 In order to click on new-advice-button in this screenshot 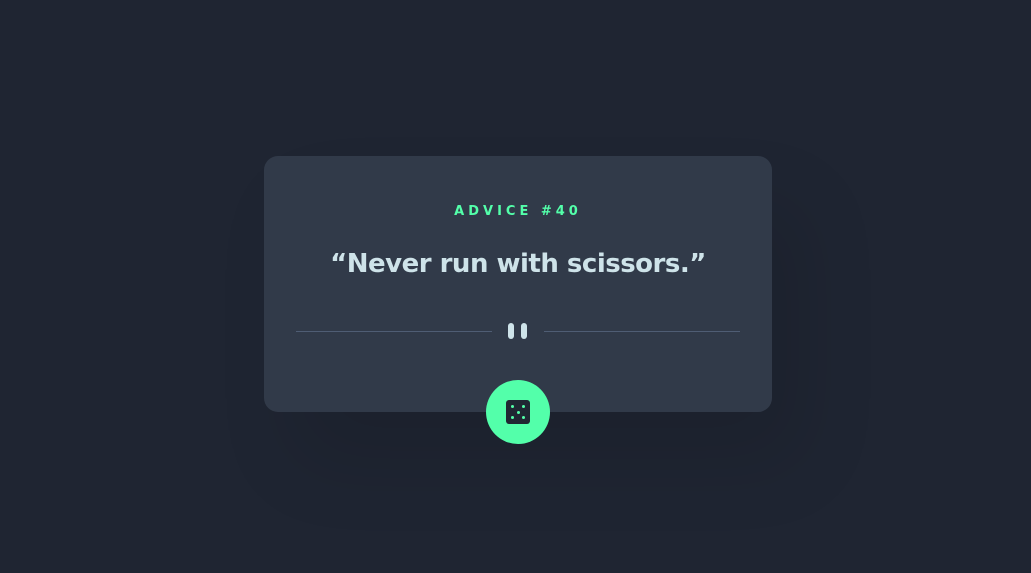, I will do `click(518, 412)`.